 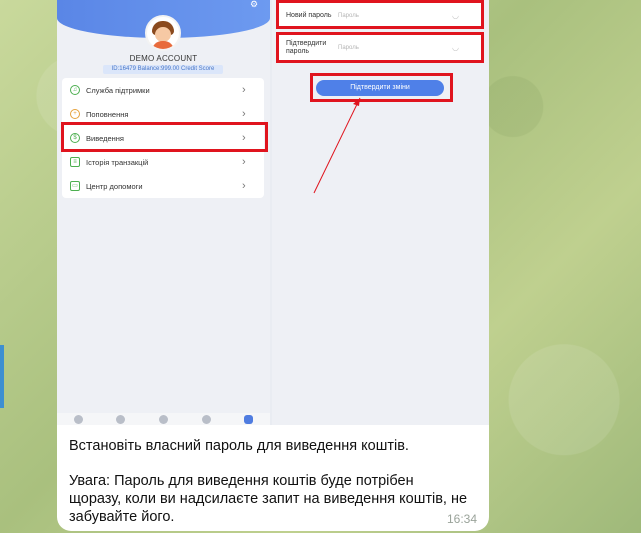 I want to click on home-icon, so click(x=78, y=419).